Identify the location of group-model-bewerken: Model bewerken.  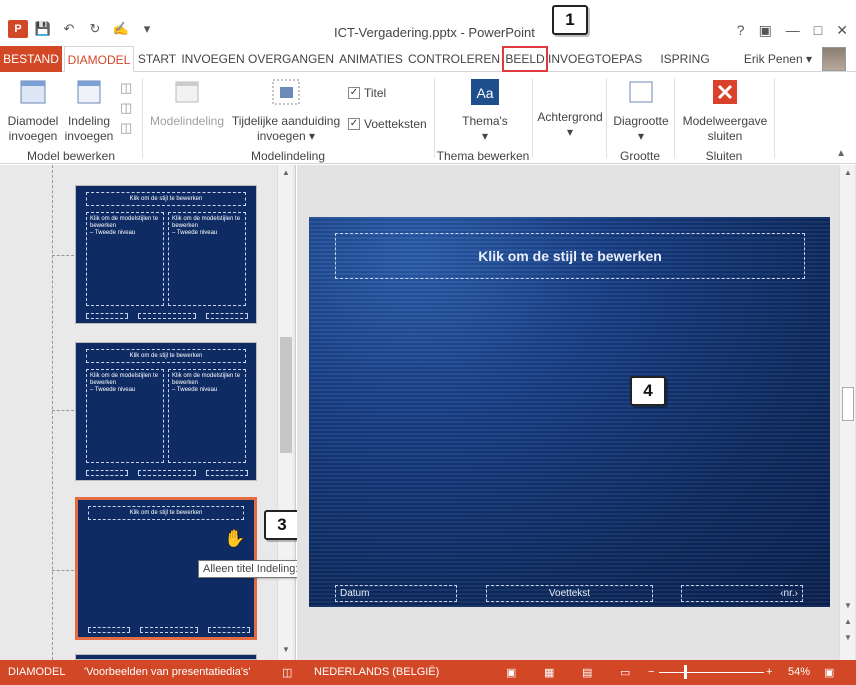
(71, 156).